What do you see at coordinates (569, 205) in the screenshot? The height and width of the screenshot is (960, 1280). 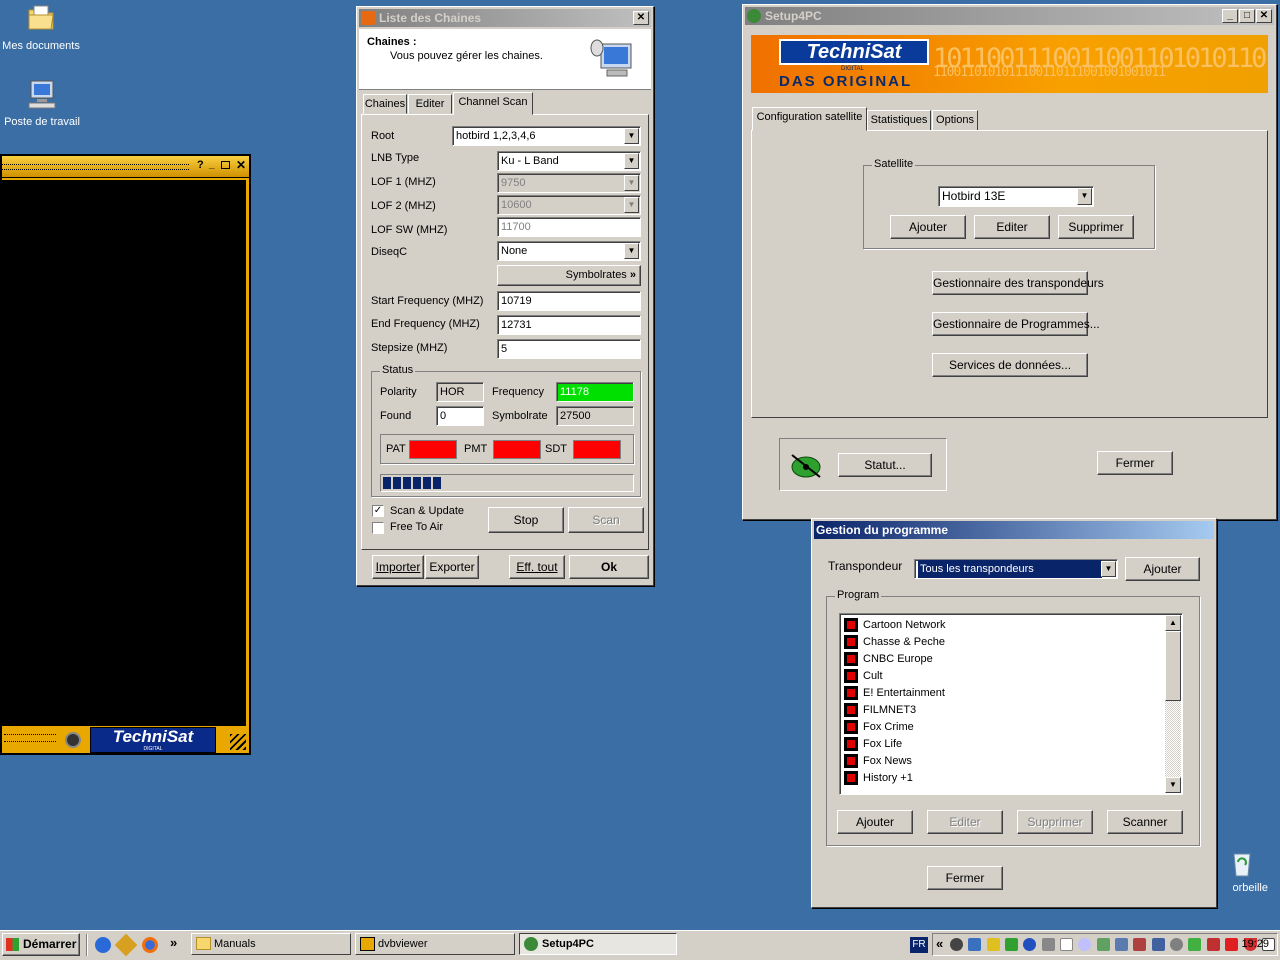 I see `lof2-select: 10600 ▼` at bounding box center [569, 205].